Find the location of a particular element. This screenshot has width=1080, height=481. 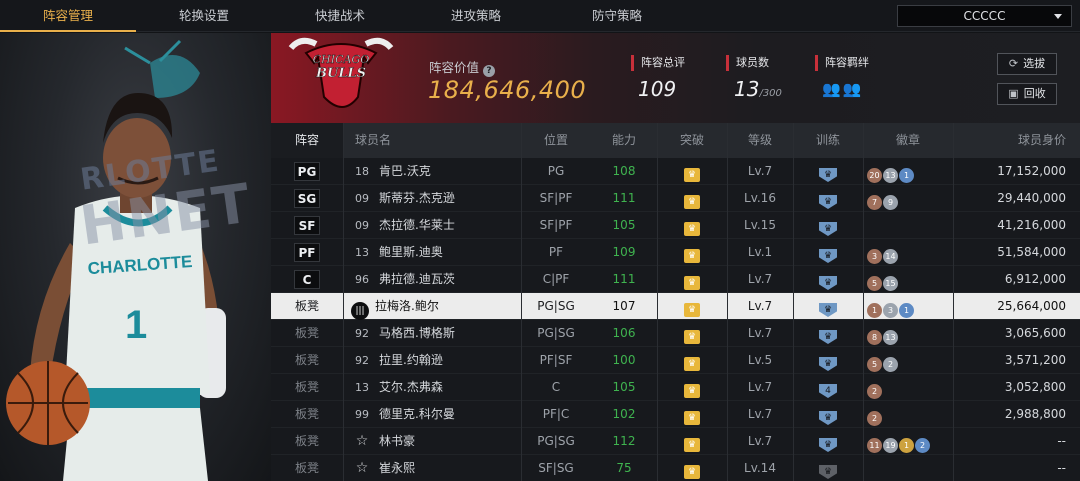

table-row: SG 09 斯蒂芬.杰克逊 SF|PF 111 ♛ Lv.16 ♛ 7 9 29,440,000 is located at coordinates (675, 198).